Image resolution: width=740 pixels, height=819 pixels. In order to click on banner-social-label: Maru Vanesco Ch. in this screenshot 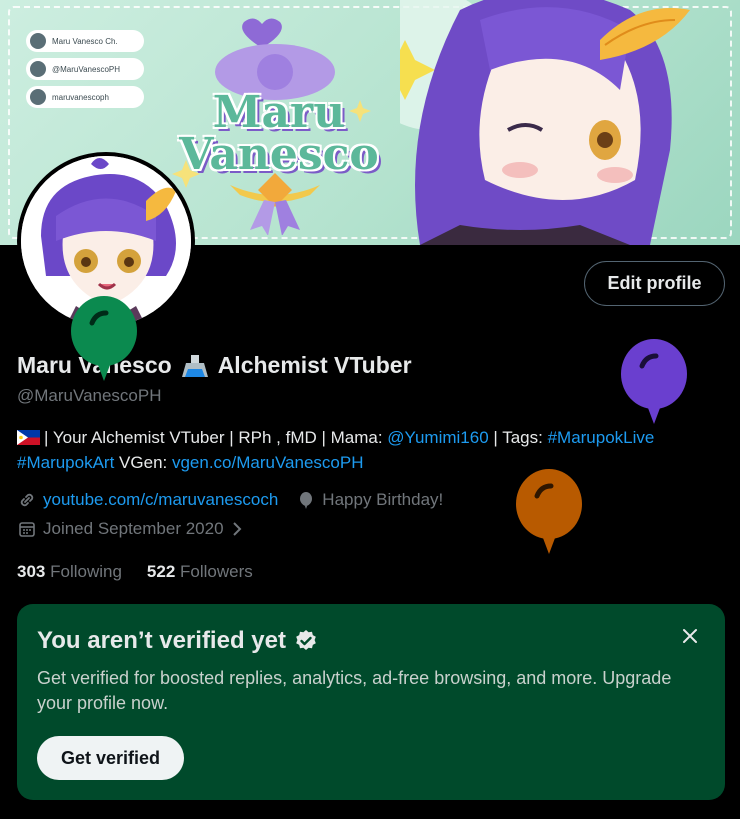, I will do `click(85, 41)`.